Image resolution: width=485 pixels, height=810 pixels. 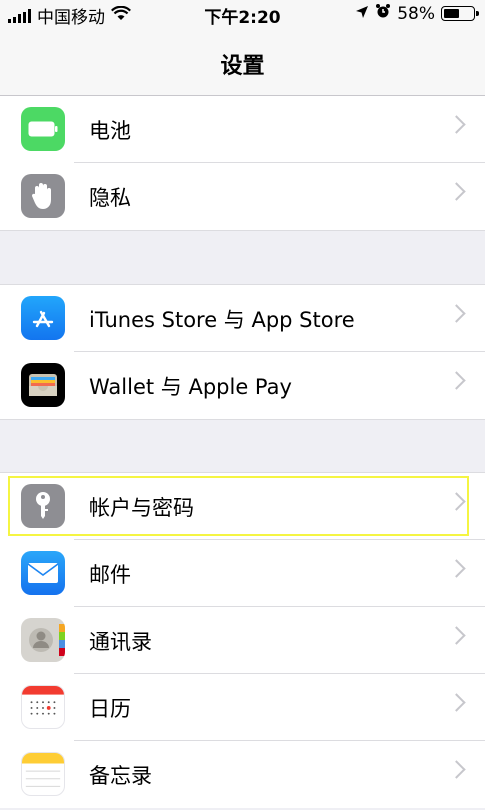 What do you see at coordinates (242, 707) in the screenshot?
I see `settings-row-calendar: 日历` at bounding box center [242, 707].